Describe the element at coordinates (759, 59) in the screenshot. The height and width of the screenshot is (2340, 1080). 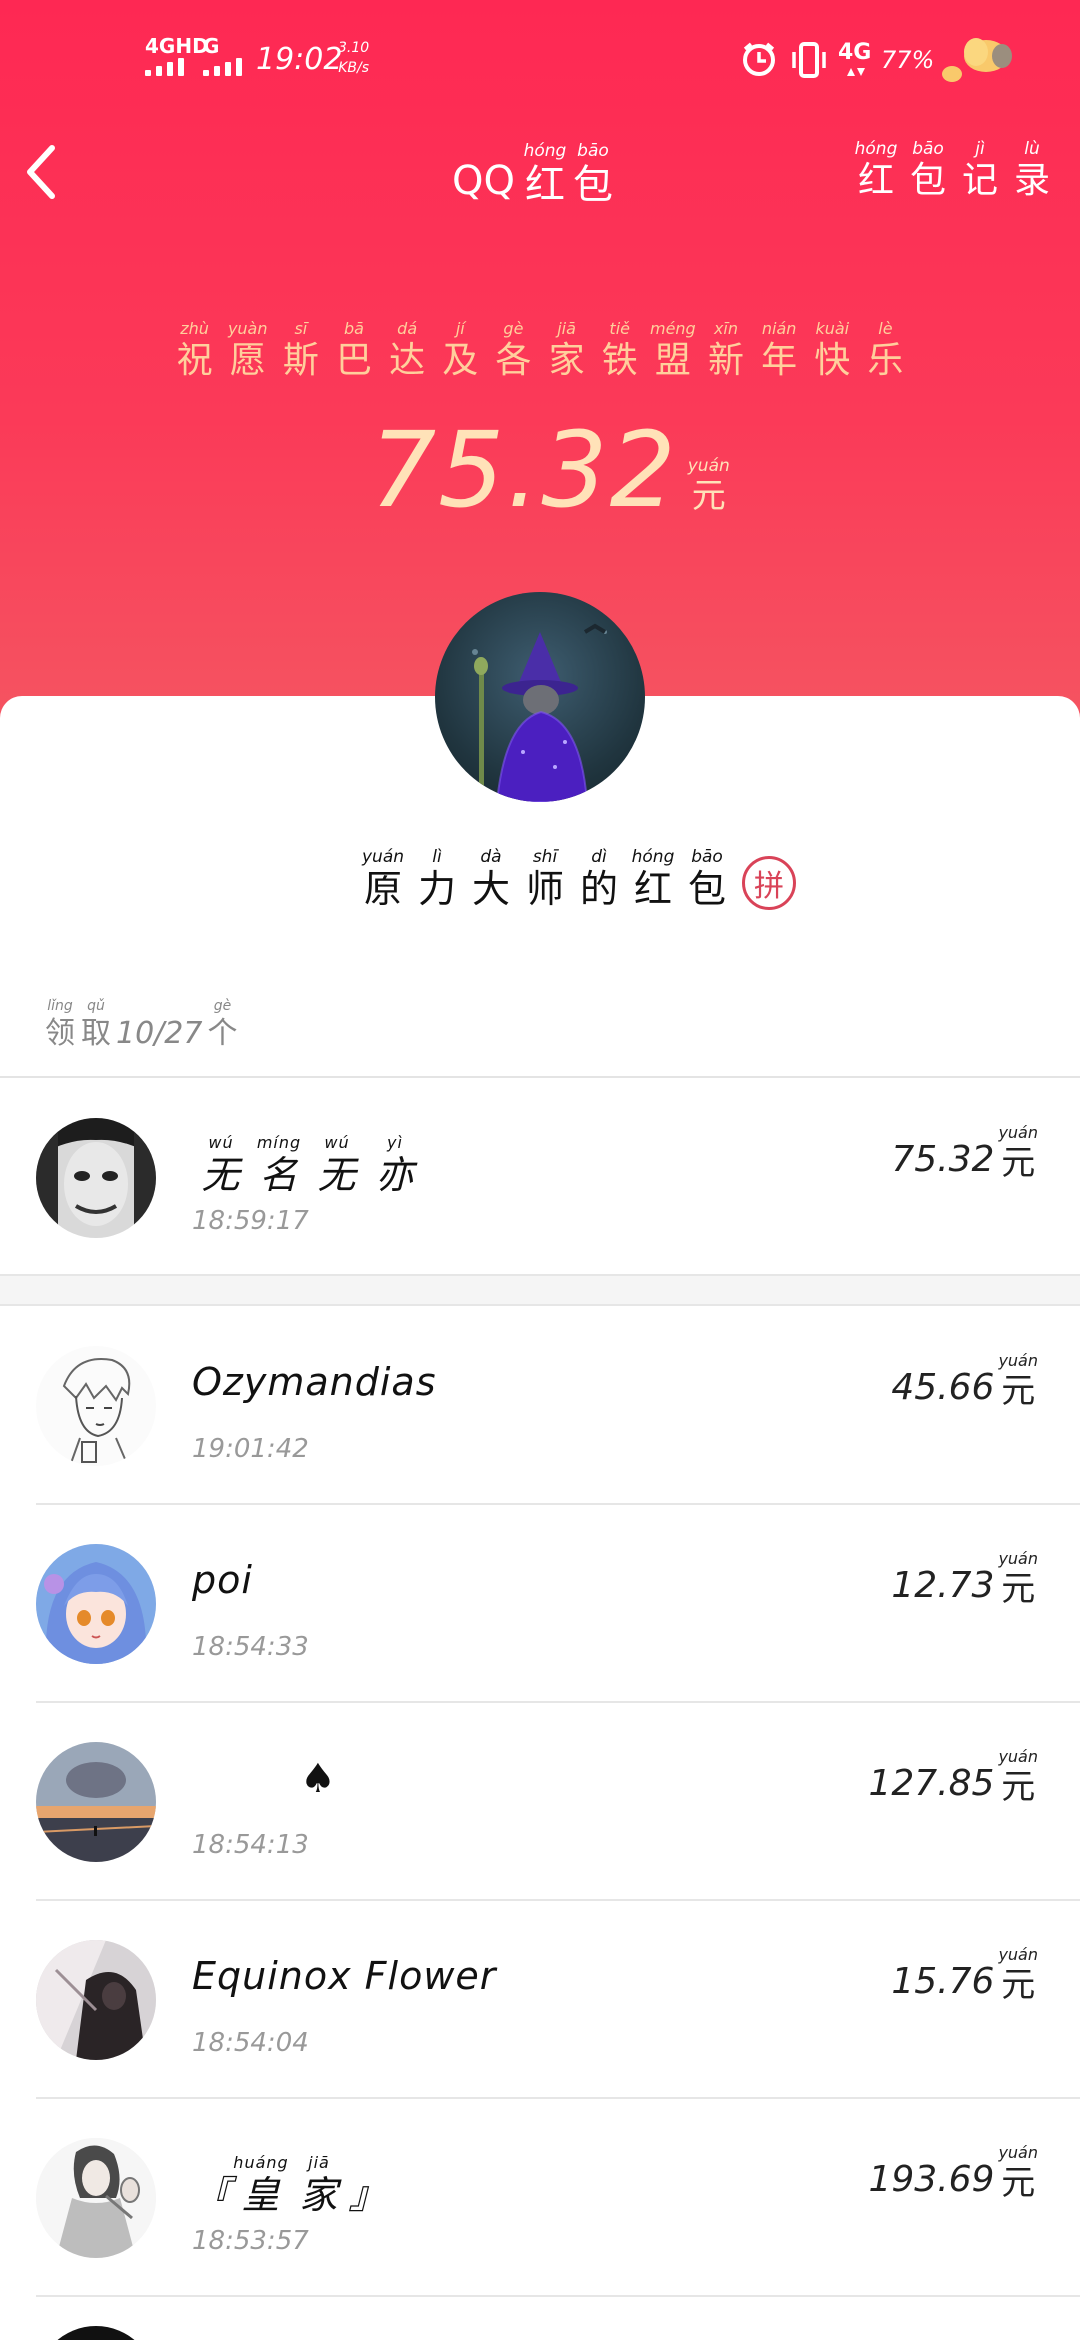
I see `alarm-icon` at that location.